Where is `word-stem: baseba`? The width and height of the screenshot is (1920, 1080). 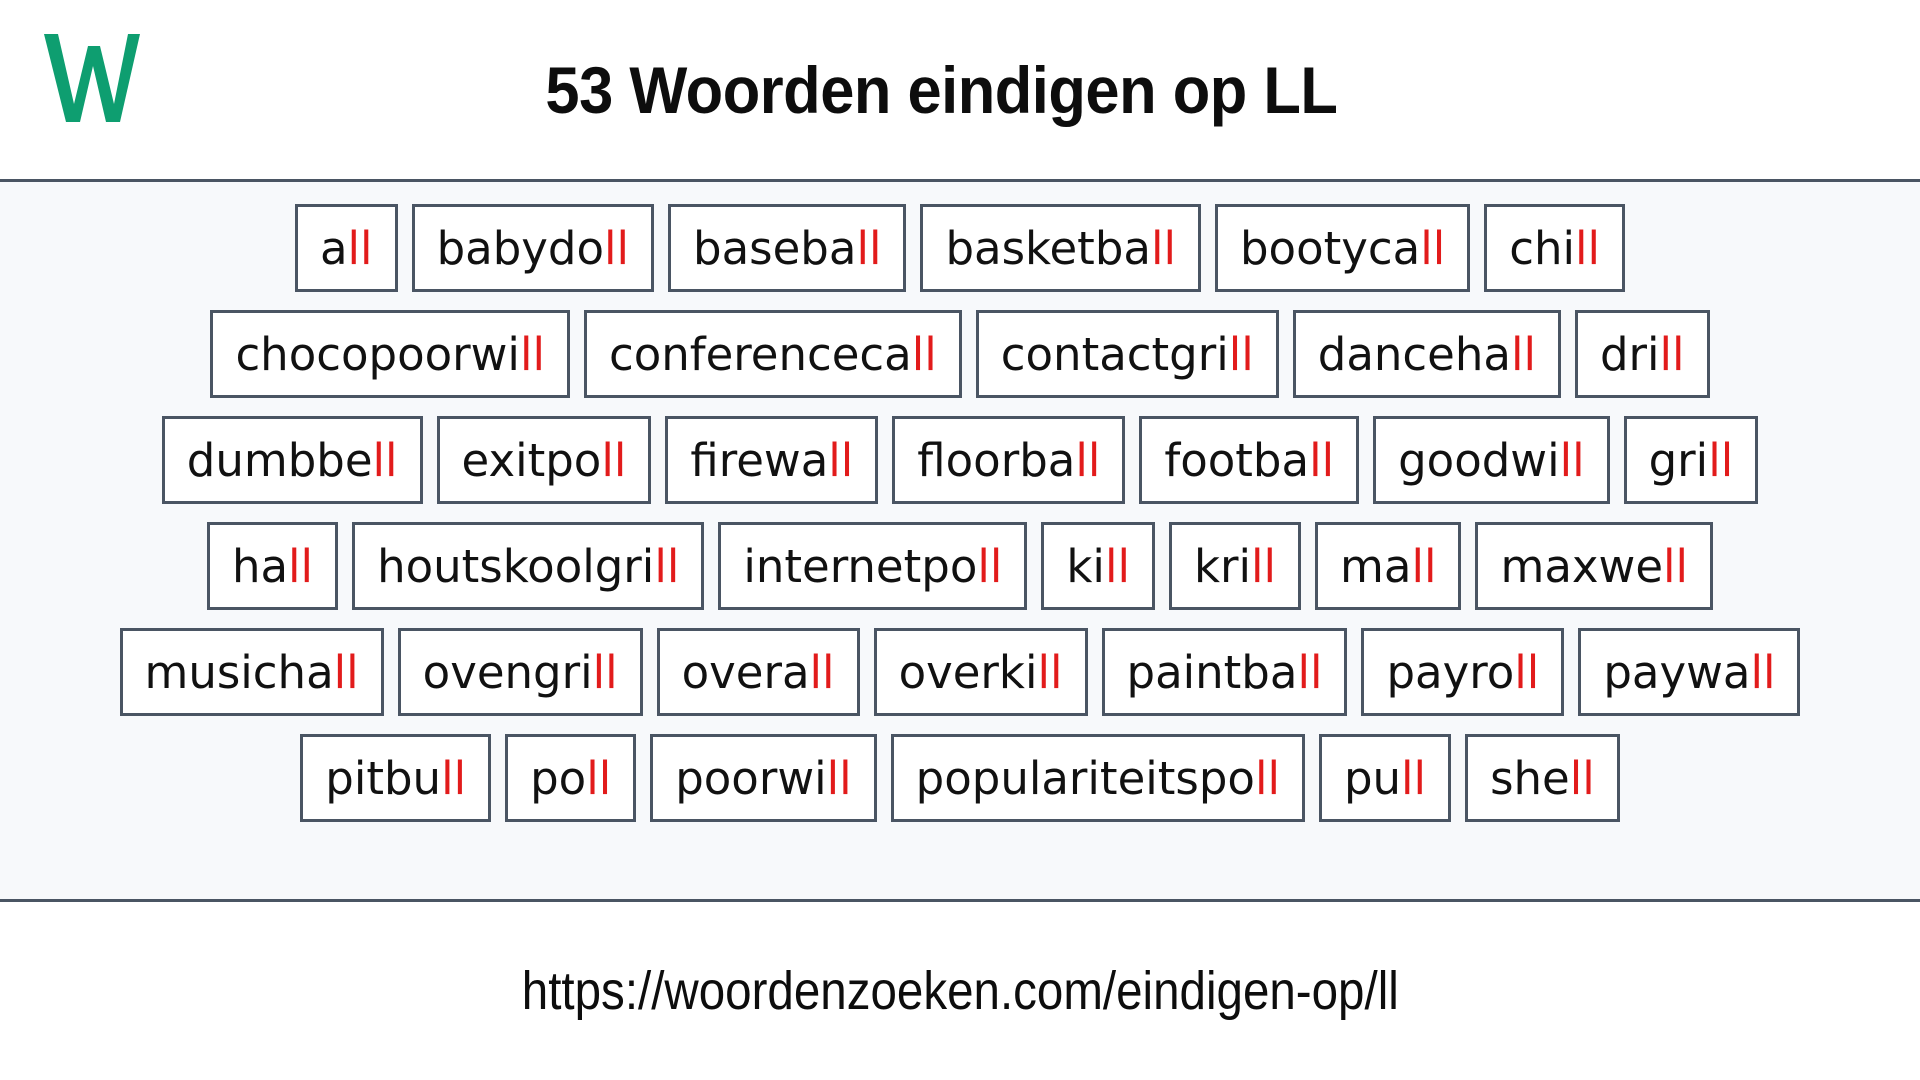
word-stem: baseba is located at coordinates (775, 248).